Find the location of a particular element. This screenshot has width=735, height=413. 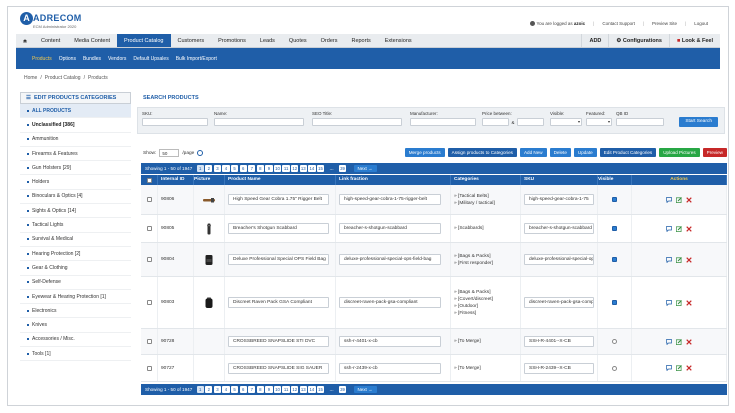

nav-add: ADD is located at coordinates (594, 40).